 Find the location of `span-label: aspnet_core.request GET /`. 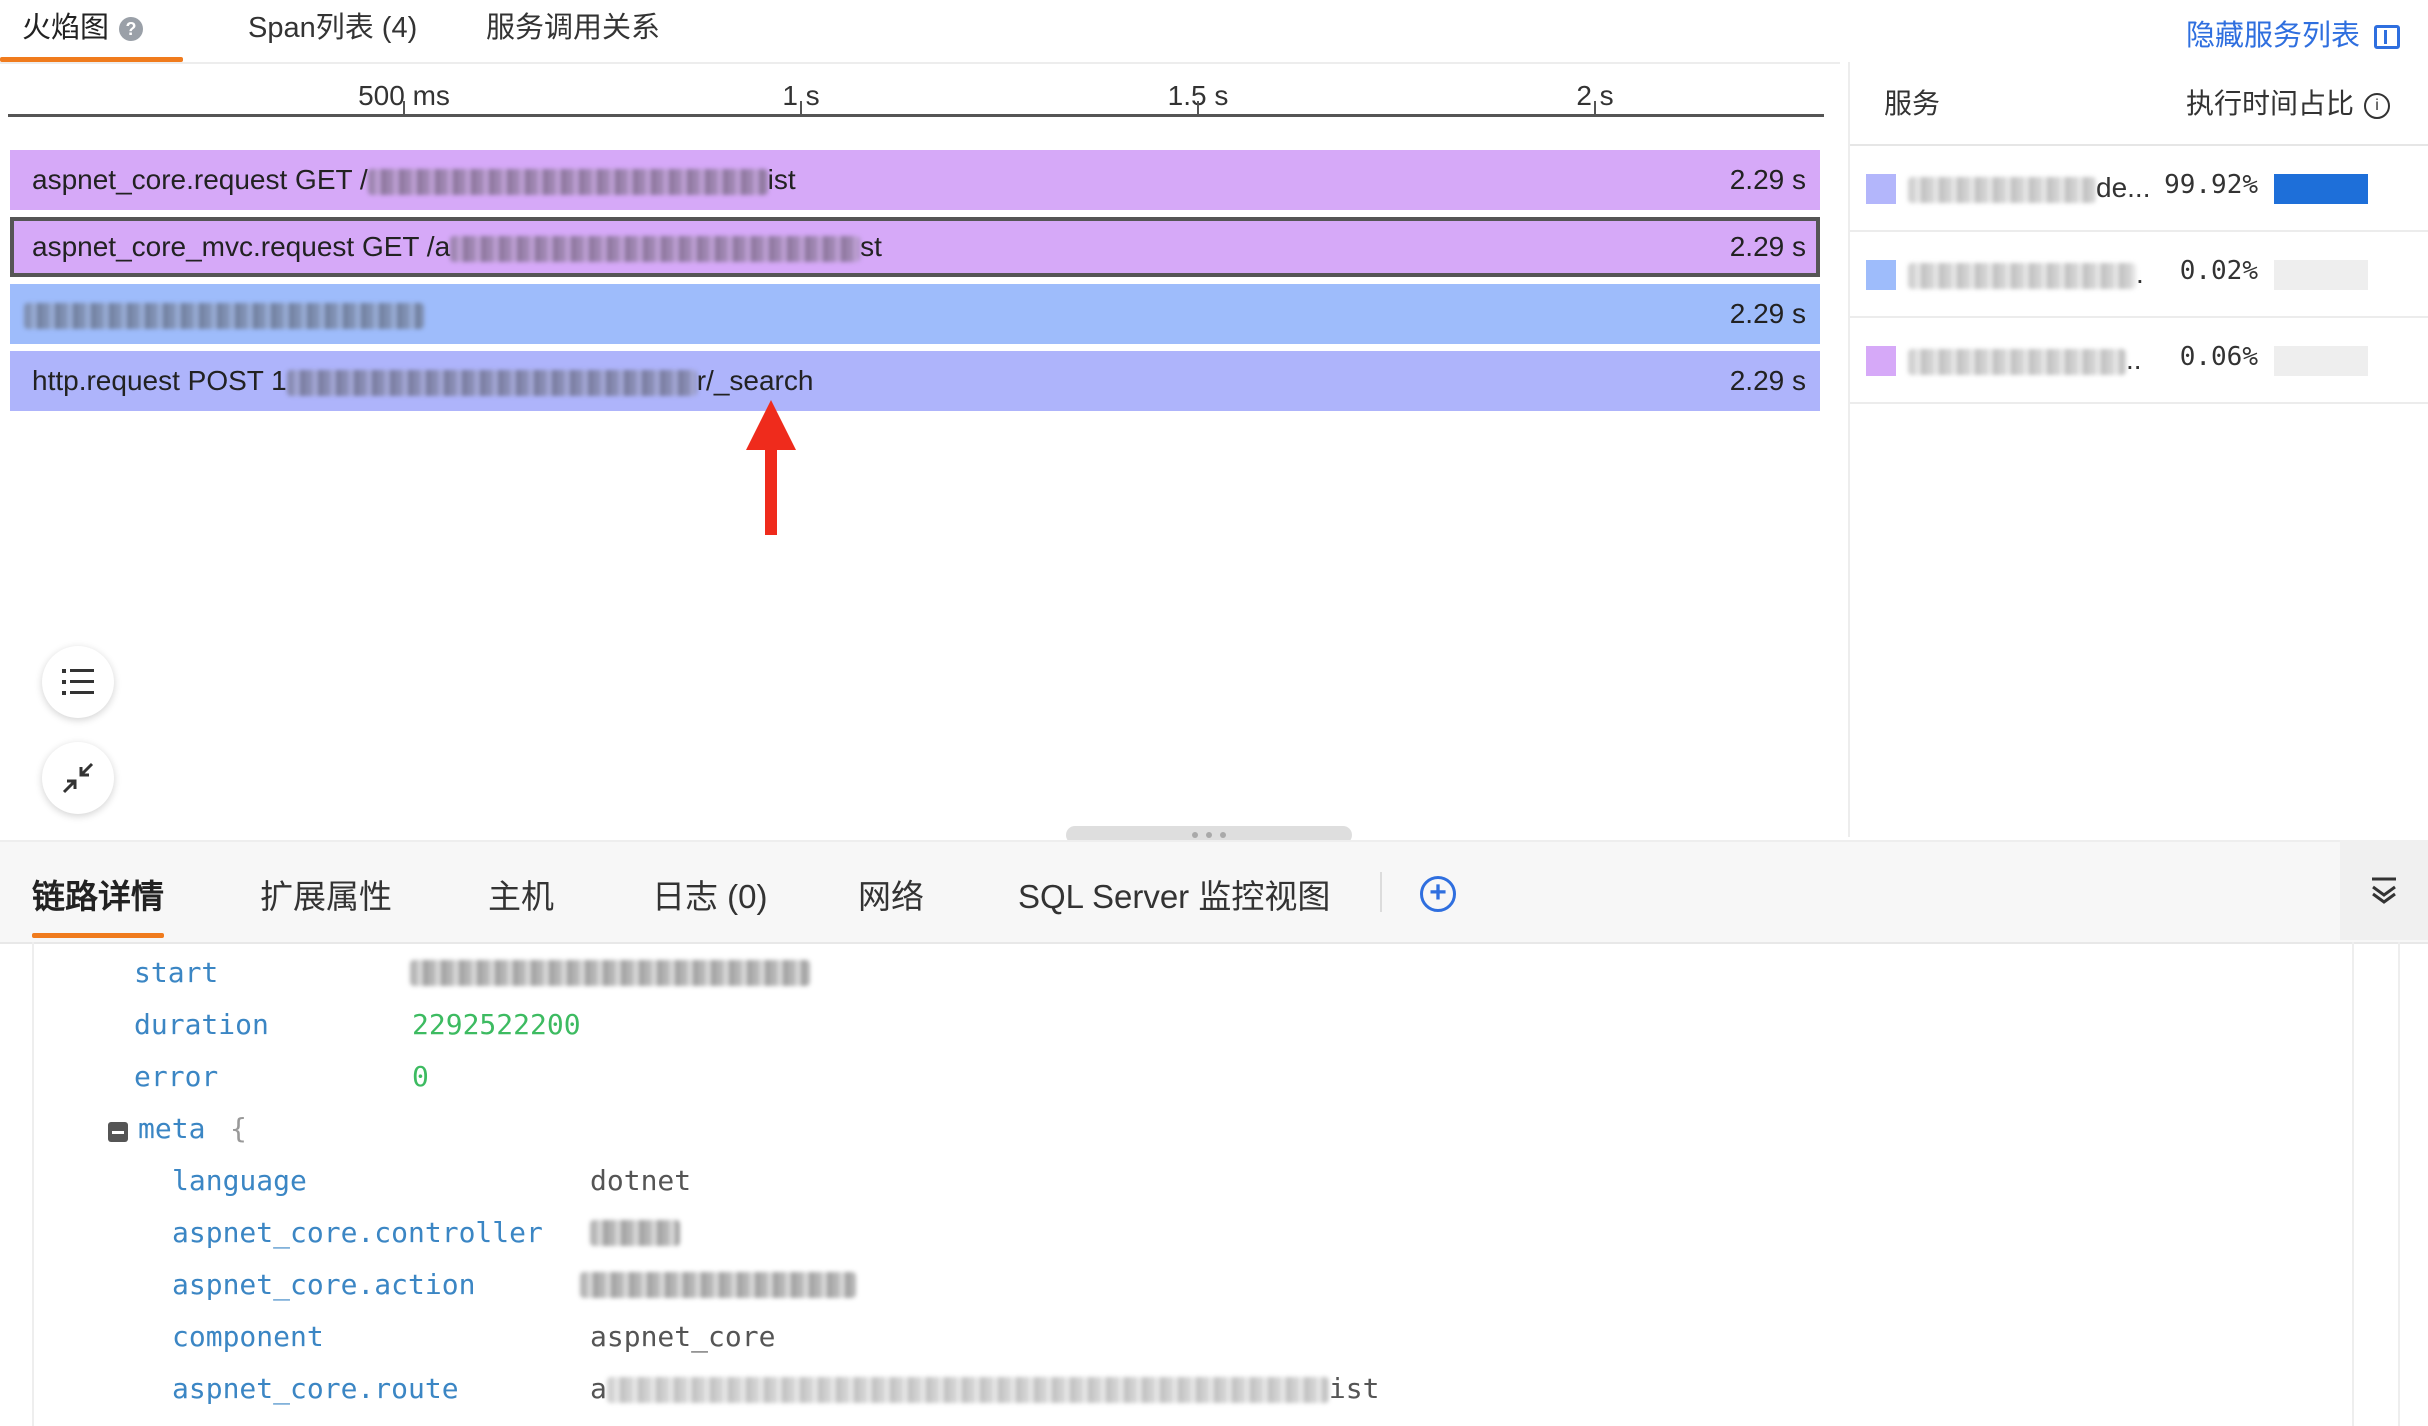

span-label: aspnet_core.request GET / is located at coordinates (200, 179).